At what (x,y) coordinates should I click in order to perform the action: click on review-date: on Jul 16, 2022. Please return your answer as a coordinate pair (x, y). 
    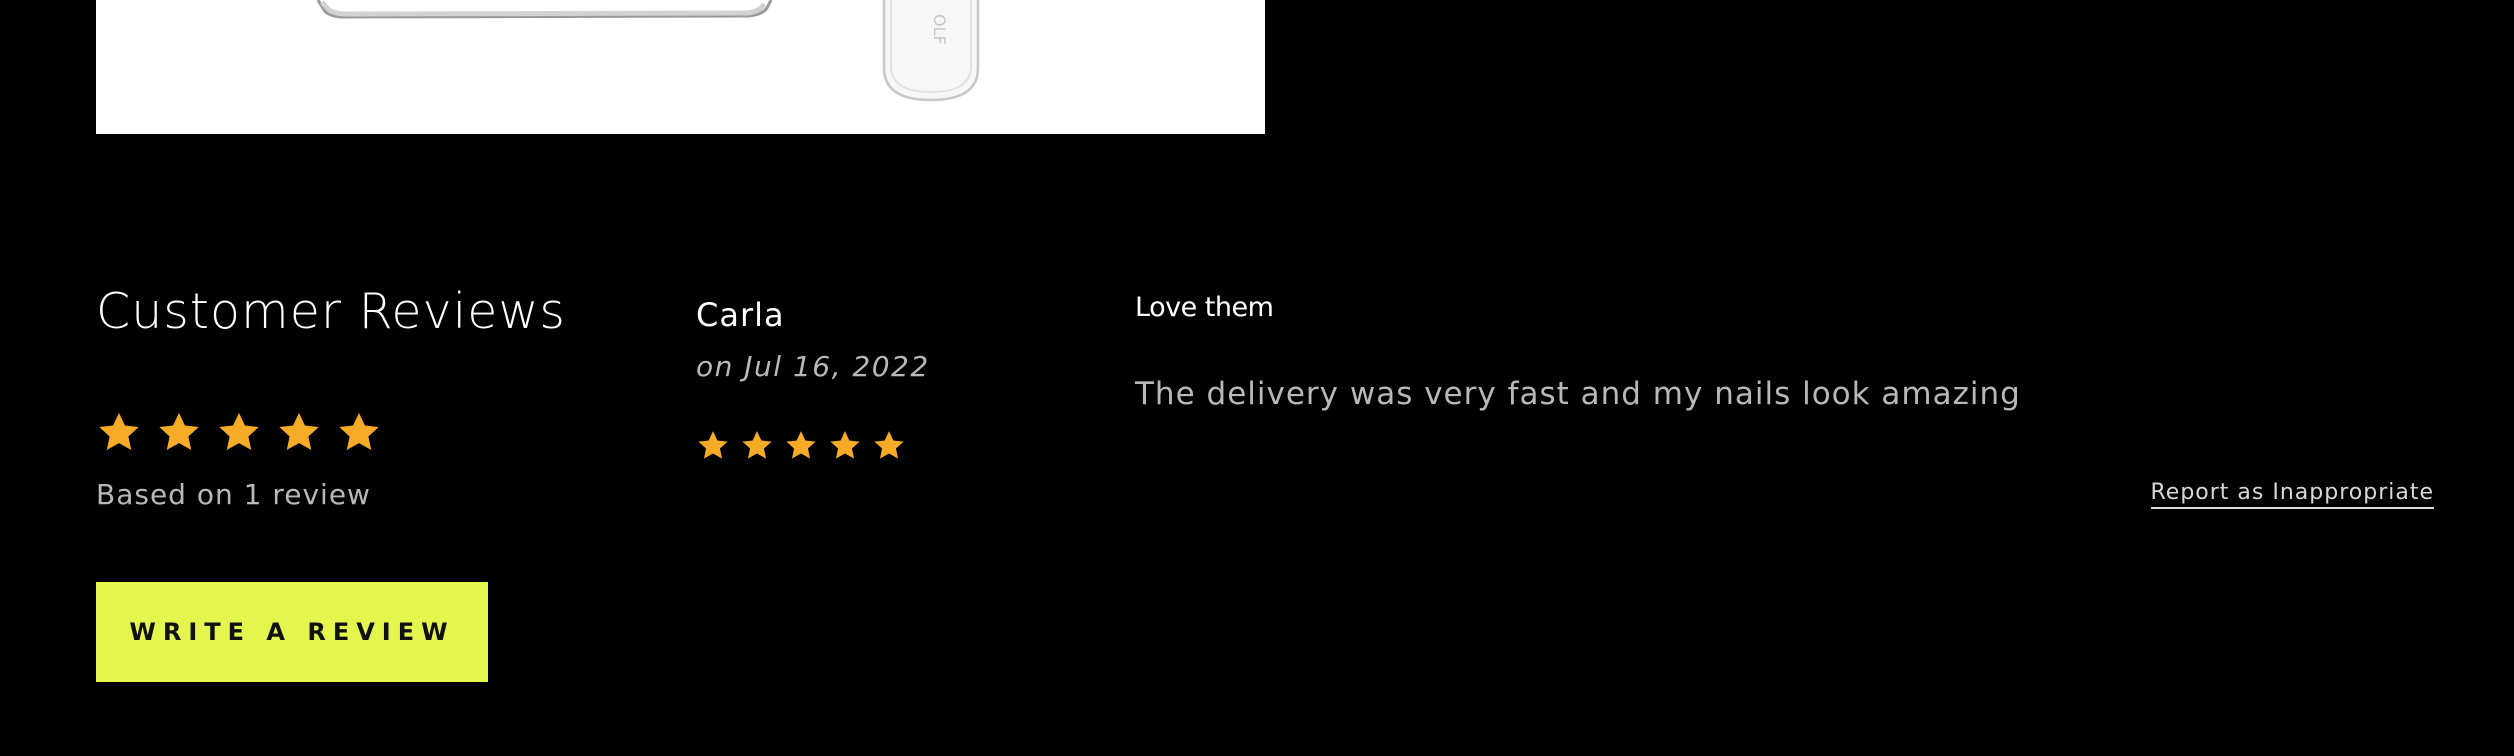
    Looking at the image, I should click on (813, 366).